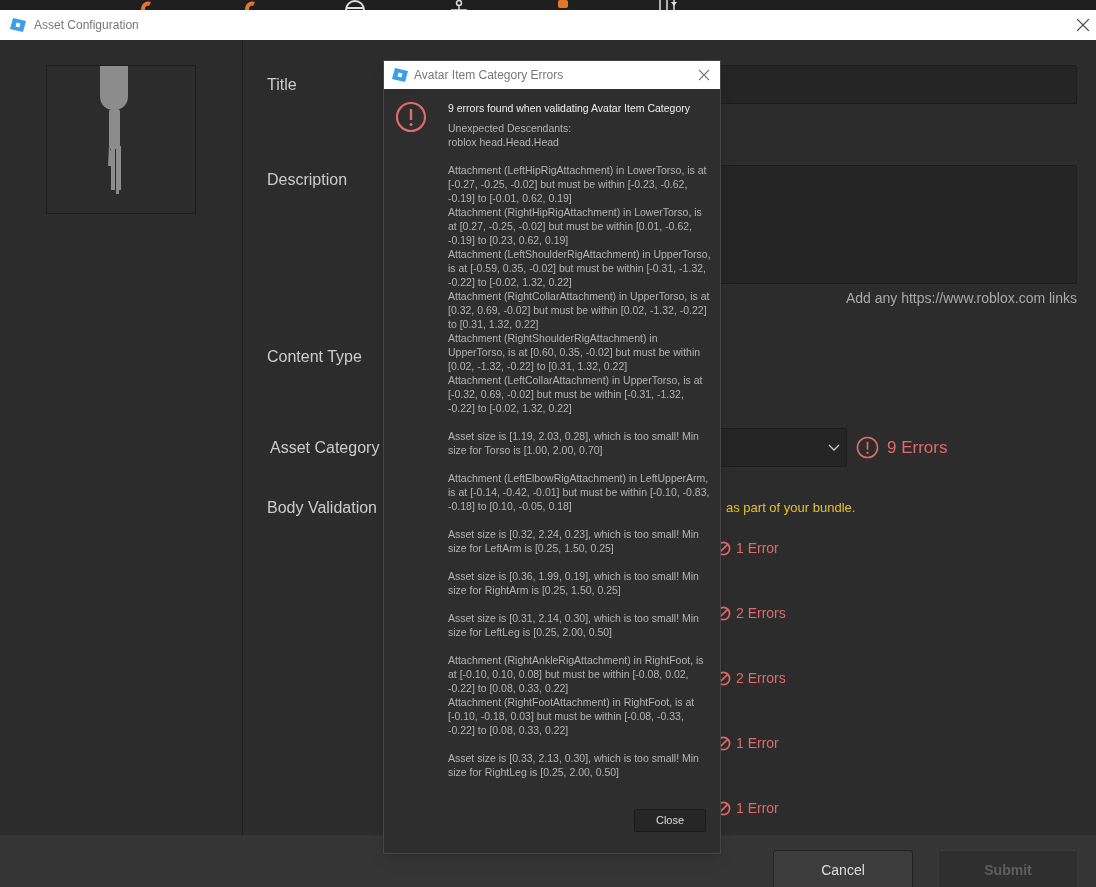  Describe the element at coordinates (579, 310) in the screenshot. I see `error-message: Attachment (RightCollarAttachment) in UpperTorso, is at [0.32, 0.69, -0.02] but must be within [0.02, -1.32, -0.22] to [0.31, 1.32, 0.22]` at that location.